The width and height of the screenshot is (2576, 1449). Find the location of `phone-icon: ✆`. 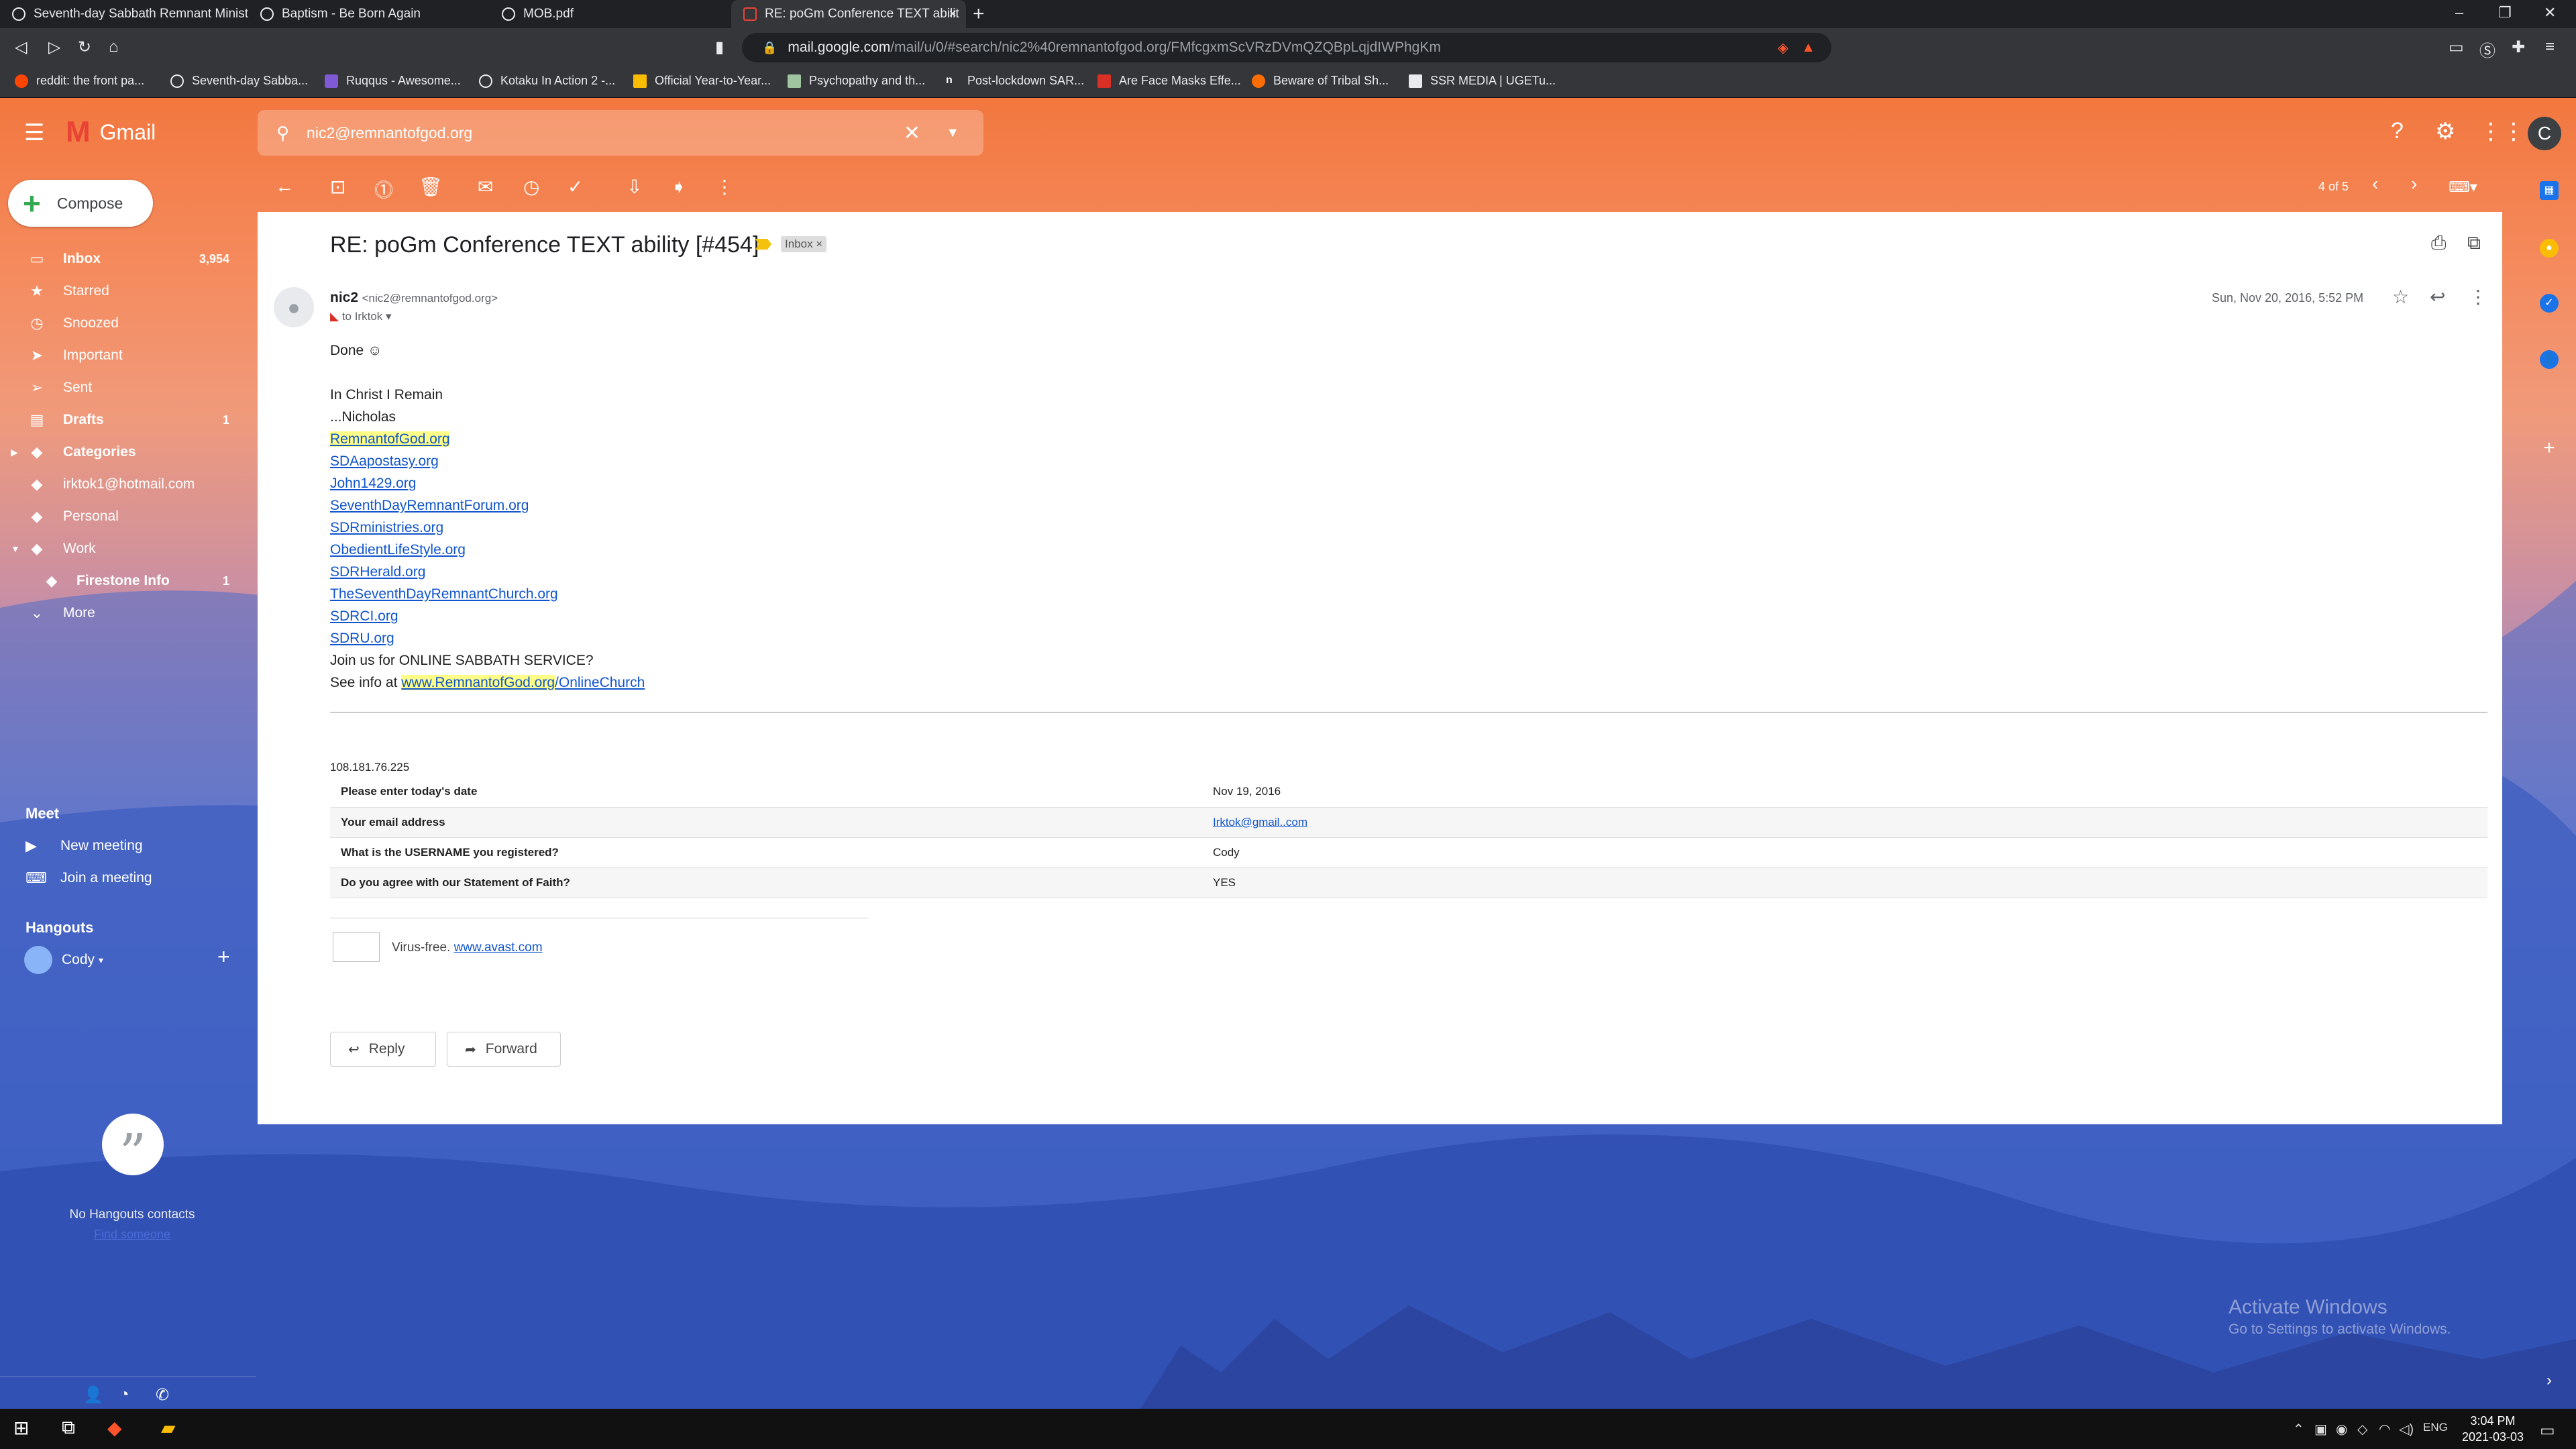

phone-icon: ✆ is located at coordinates (162, 1395).